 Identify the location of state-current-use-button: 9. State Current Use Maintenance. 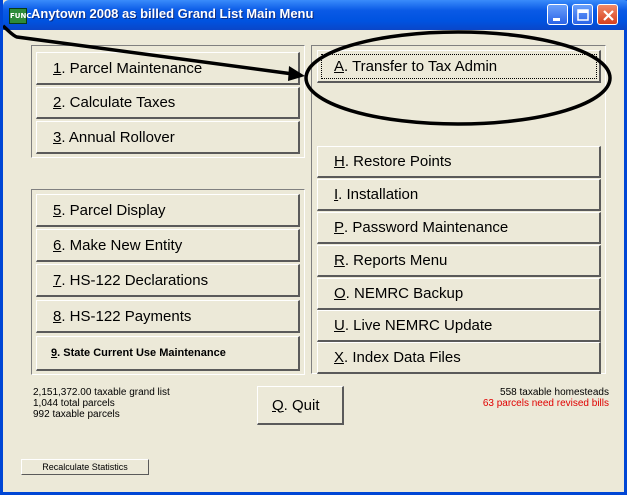
(168, 353).